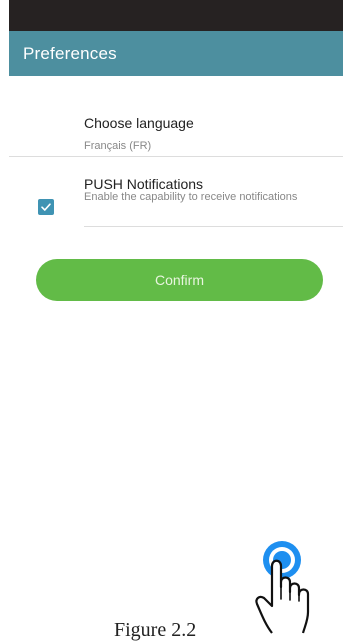 Image resolution: width=343 pixels, height=643 pixels. I want to click on language-setting-title: Choose language, so click(139, 123).